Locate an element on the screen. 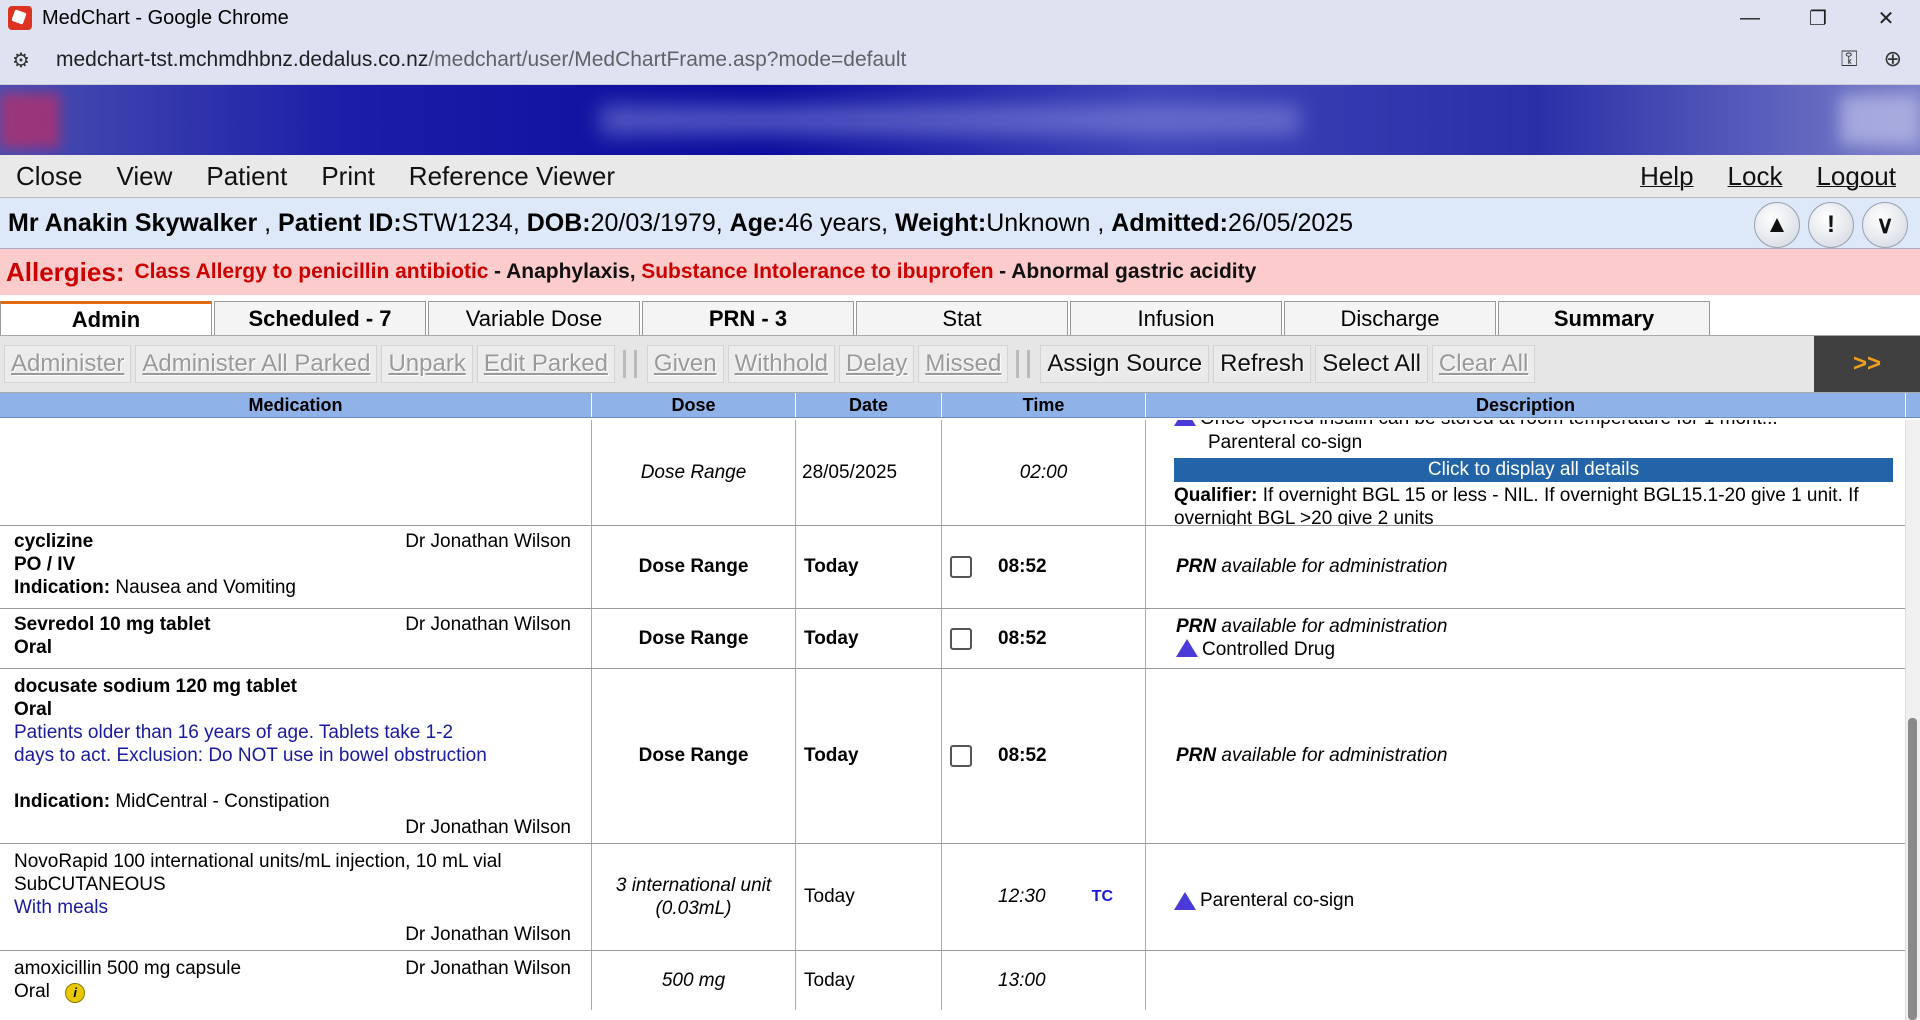 This screenshot has height=1020, width=1920. bell-icon: ▲ is located at coordinates (1777, 225).